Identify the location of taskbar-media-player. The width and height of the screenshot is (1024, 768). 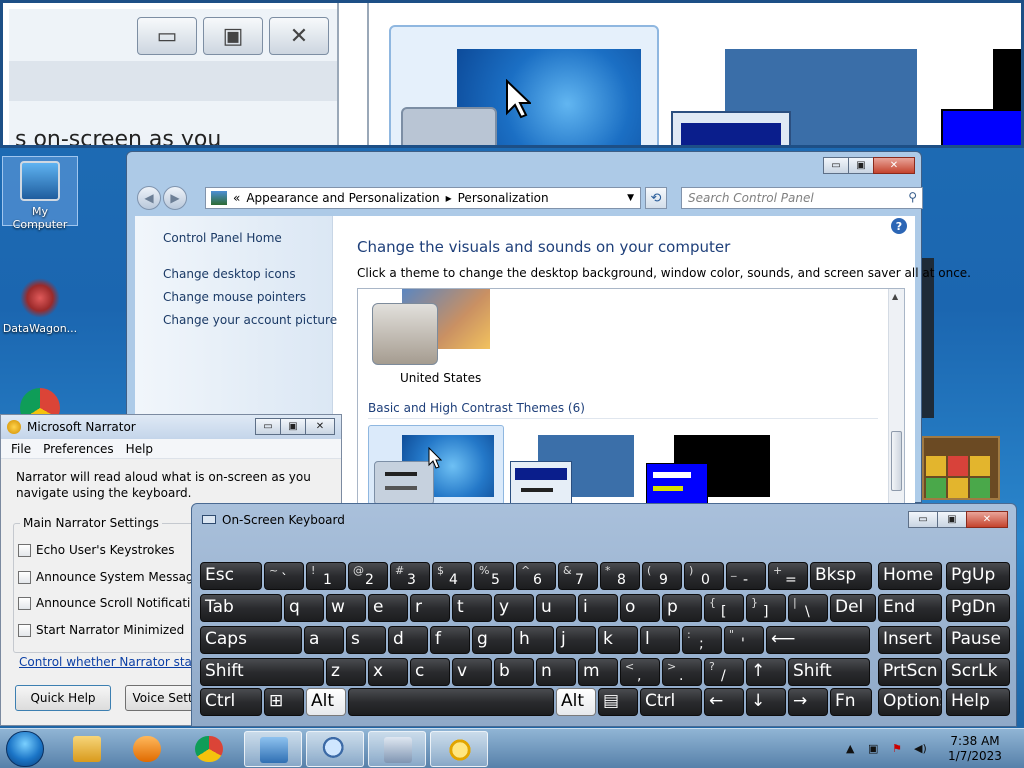
(147, 749).